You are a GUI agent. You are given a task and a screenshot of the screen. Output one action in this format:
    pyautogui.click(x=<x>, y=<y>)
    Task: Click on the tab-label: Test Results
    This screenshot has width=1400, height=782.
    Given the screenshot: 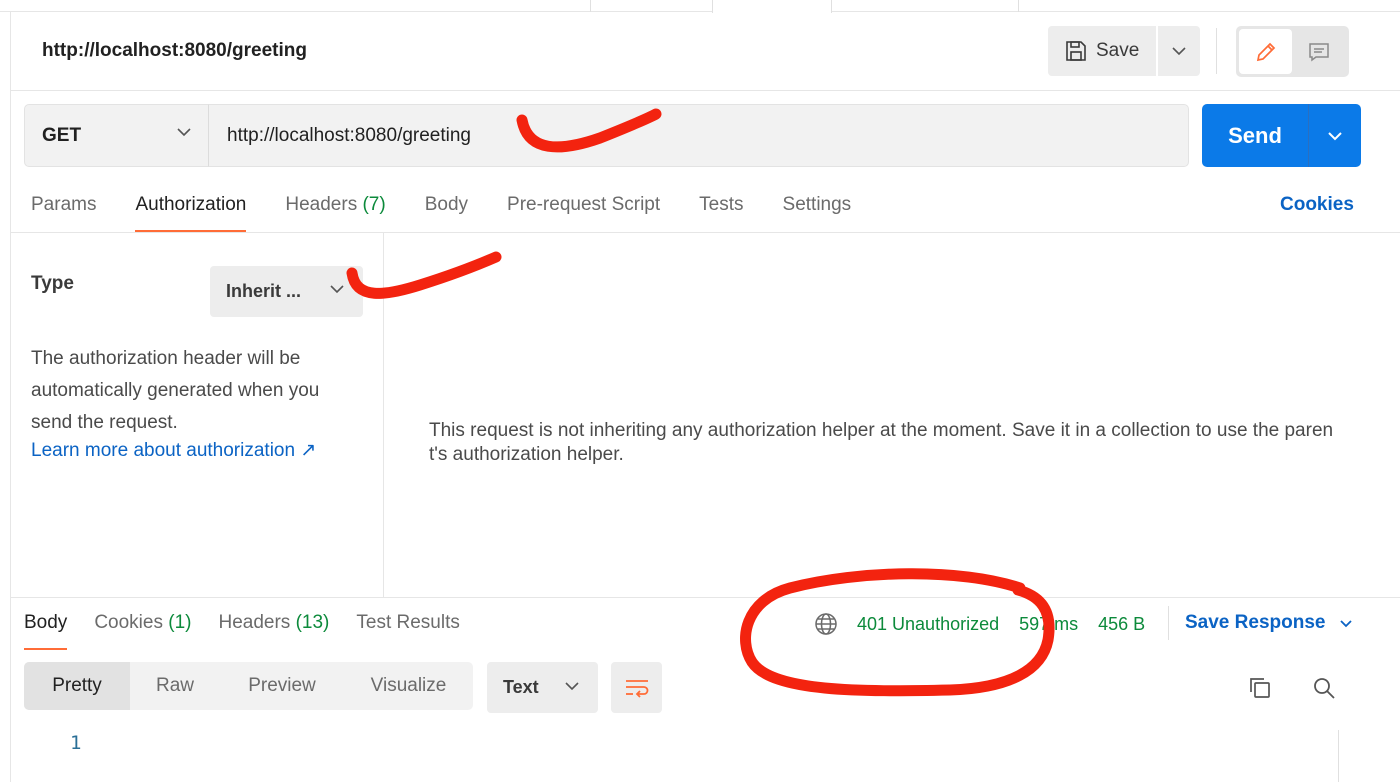 What is the action you would take?
    pyautogui.click(x=408, y=622)
    